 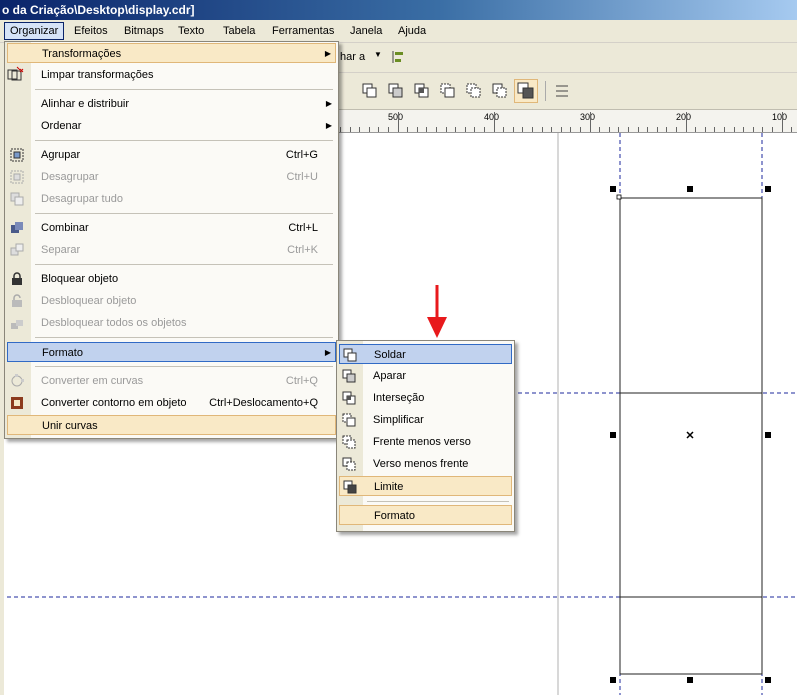 I want to click on intersect-icon, so click(x=422, y=91).